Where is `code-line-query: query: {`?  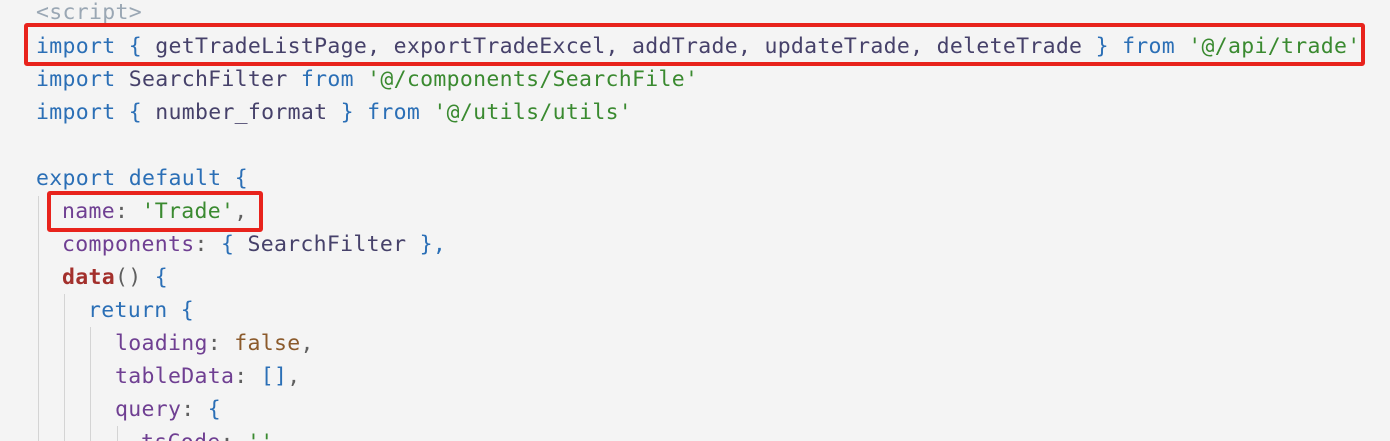 code-line-query: query: { is located at coordinates (168, 409).